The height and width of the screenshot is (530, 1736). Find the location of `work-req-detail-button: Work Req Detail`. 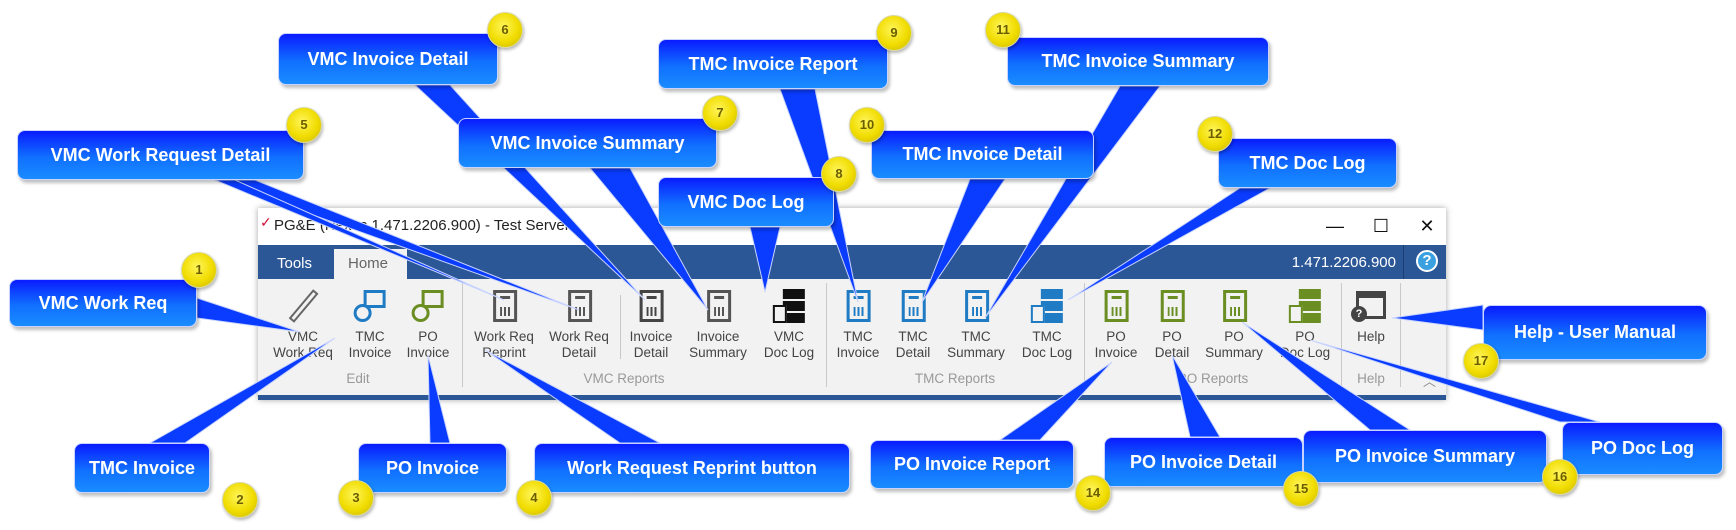

work-req-detail-button: Work Req Detail is located at coordinates (579, 324).